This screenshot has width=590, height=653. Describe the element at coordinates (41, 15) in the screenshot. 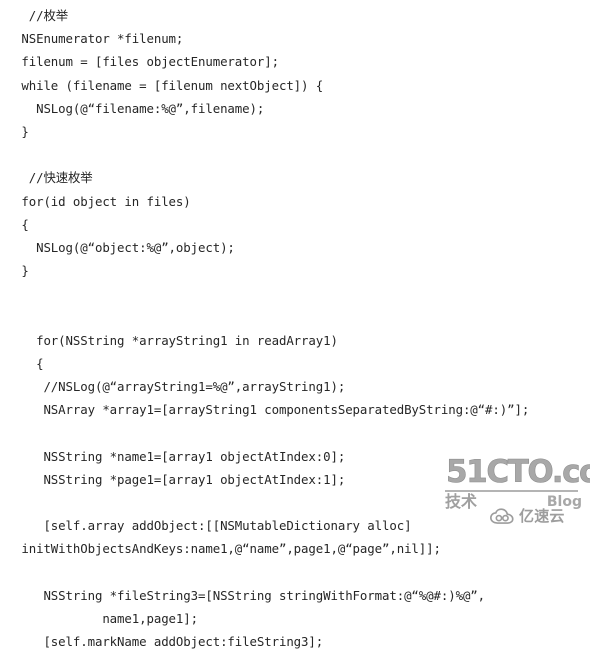

I see `code-line: //枚举` at that location.